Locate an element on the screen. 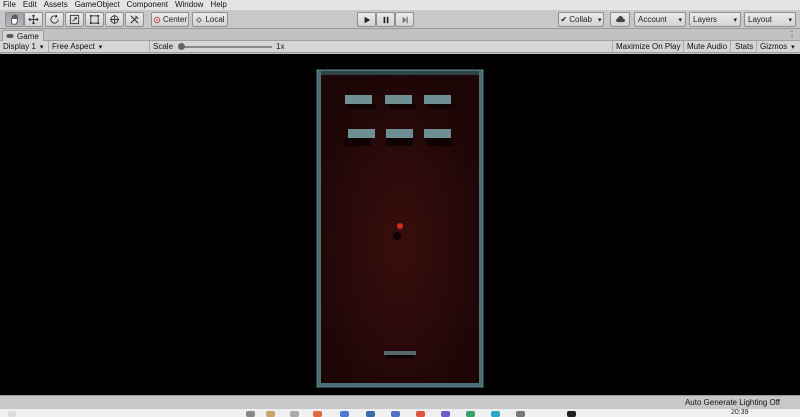 Image resolution: width=800 pixels, height=417 pixels. pivot-space-toggle: Local is located at coordinates (210, 19).